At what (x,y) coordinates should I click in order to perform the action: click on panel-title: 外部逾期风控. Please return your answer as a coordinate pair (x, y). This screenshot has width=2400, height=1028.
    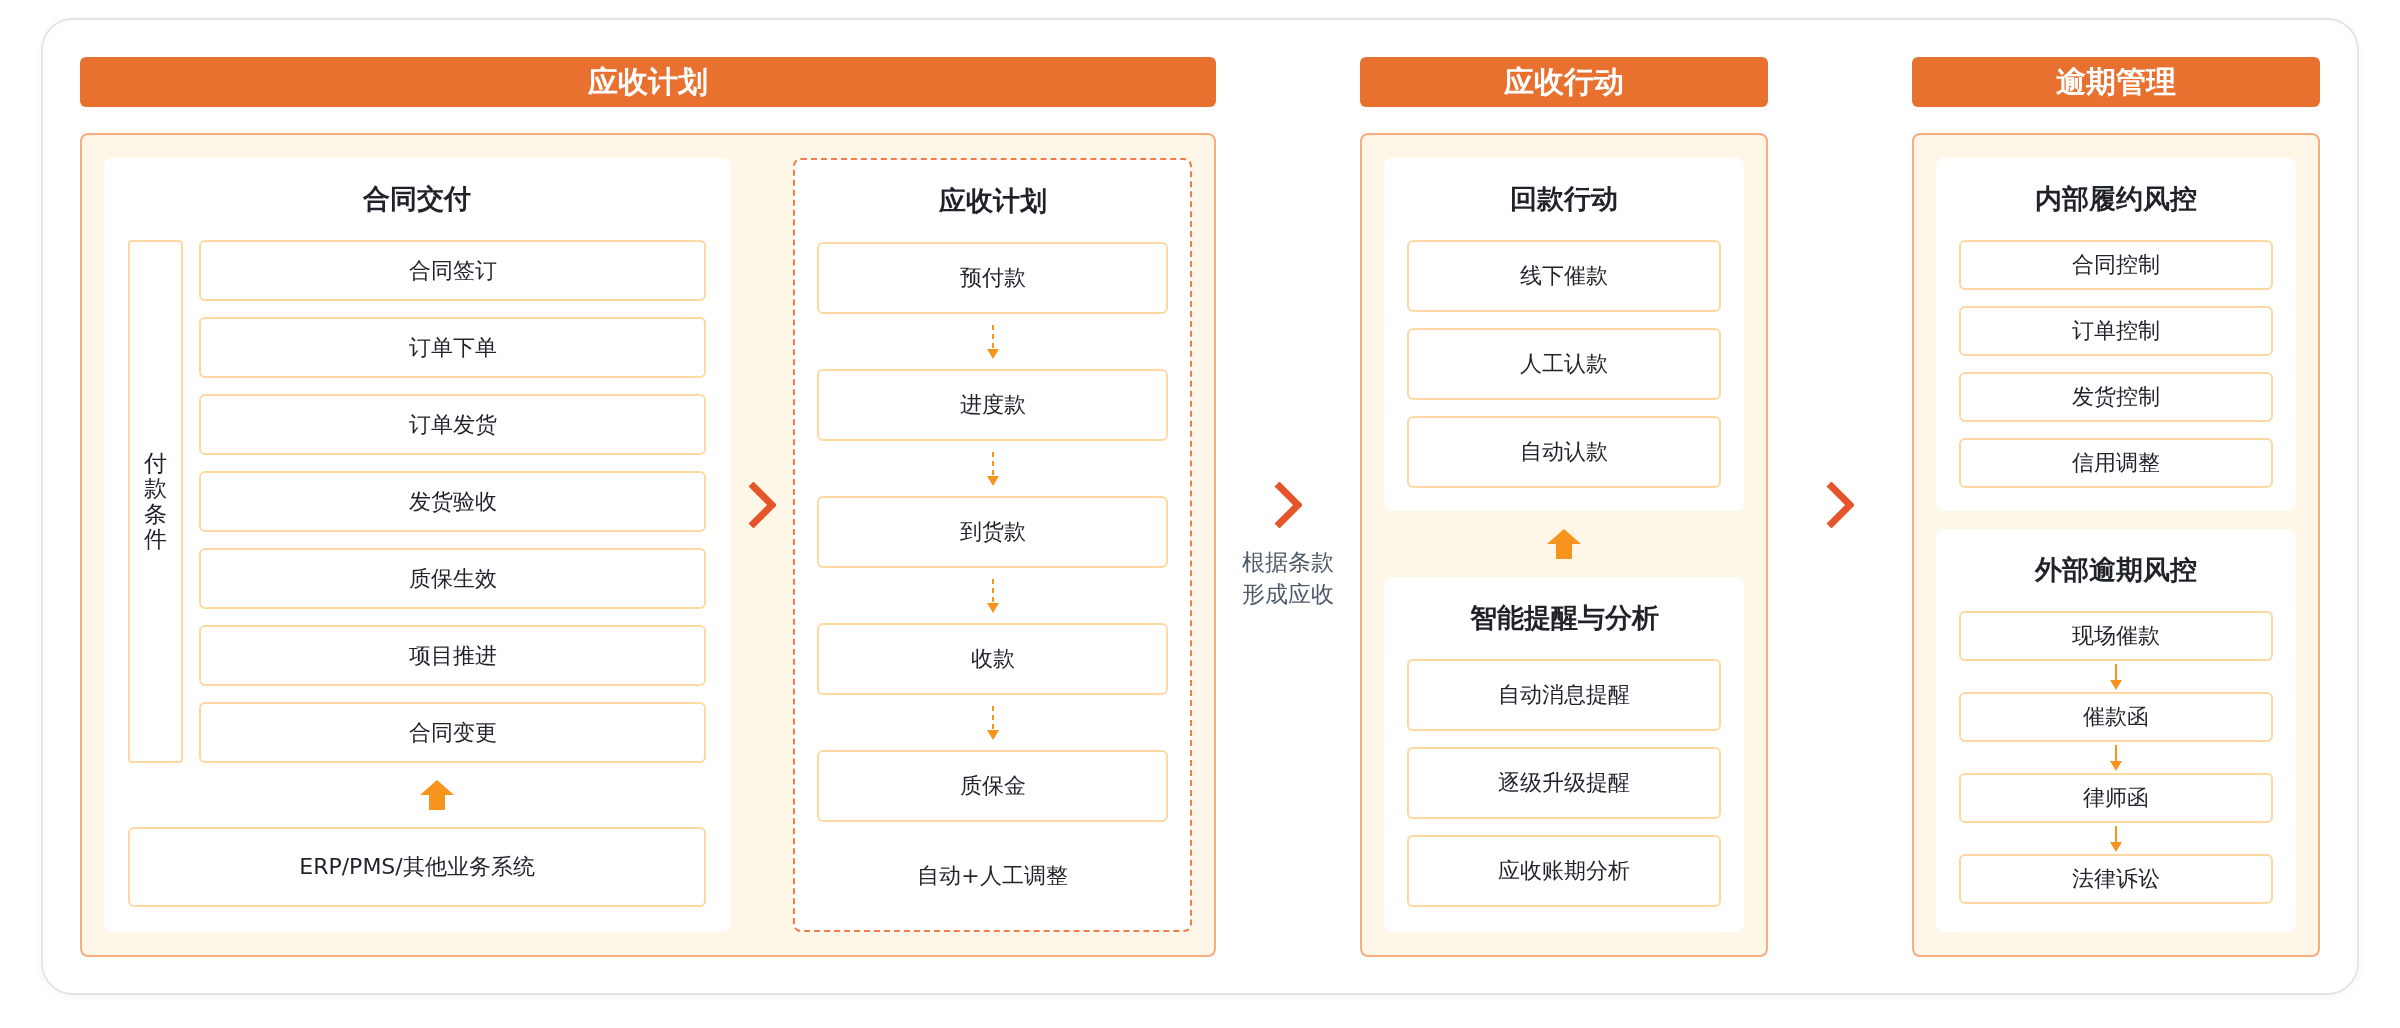
    Looking at the image, I should click on (2115, 570).